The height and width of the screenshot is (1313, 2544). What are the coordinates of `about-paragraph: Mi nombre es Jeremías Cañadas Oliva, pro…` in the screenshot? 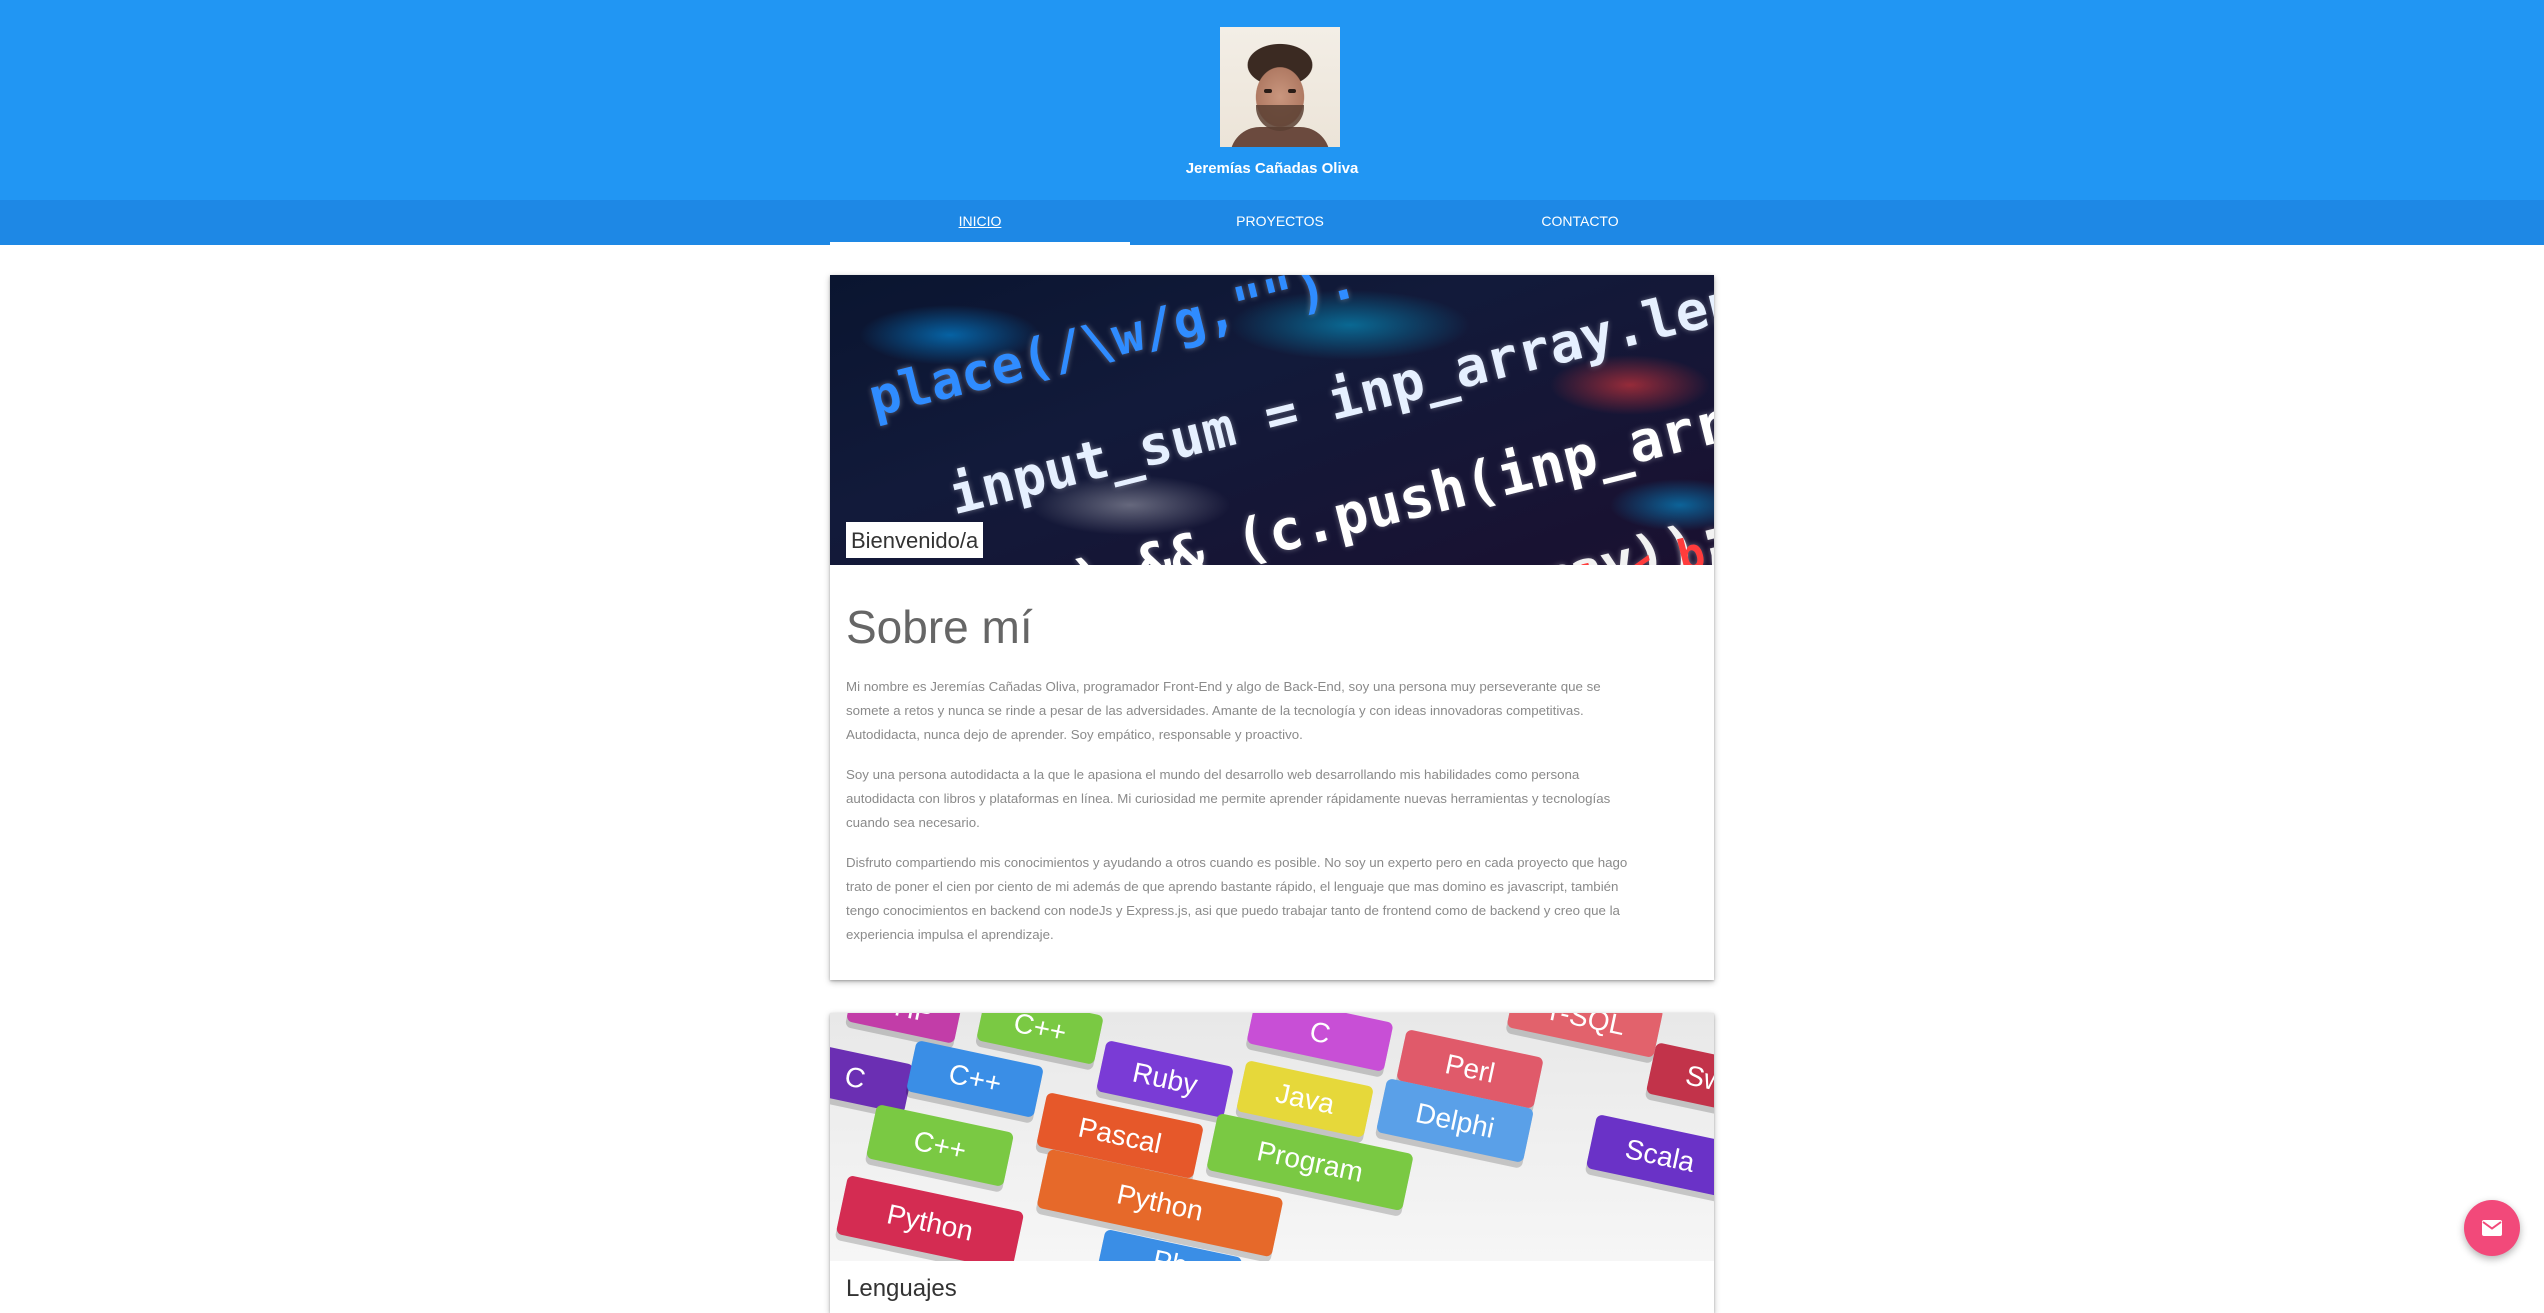 It's located at (1223, 710).